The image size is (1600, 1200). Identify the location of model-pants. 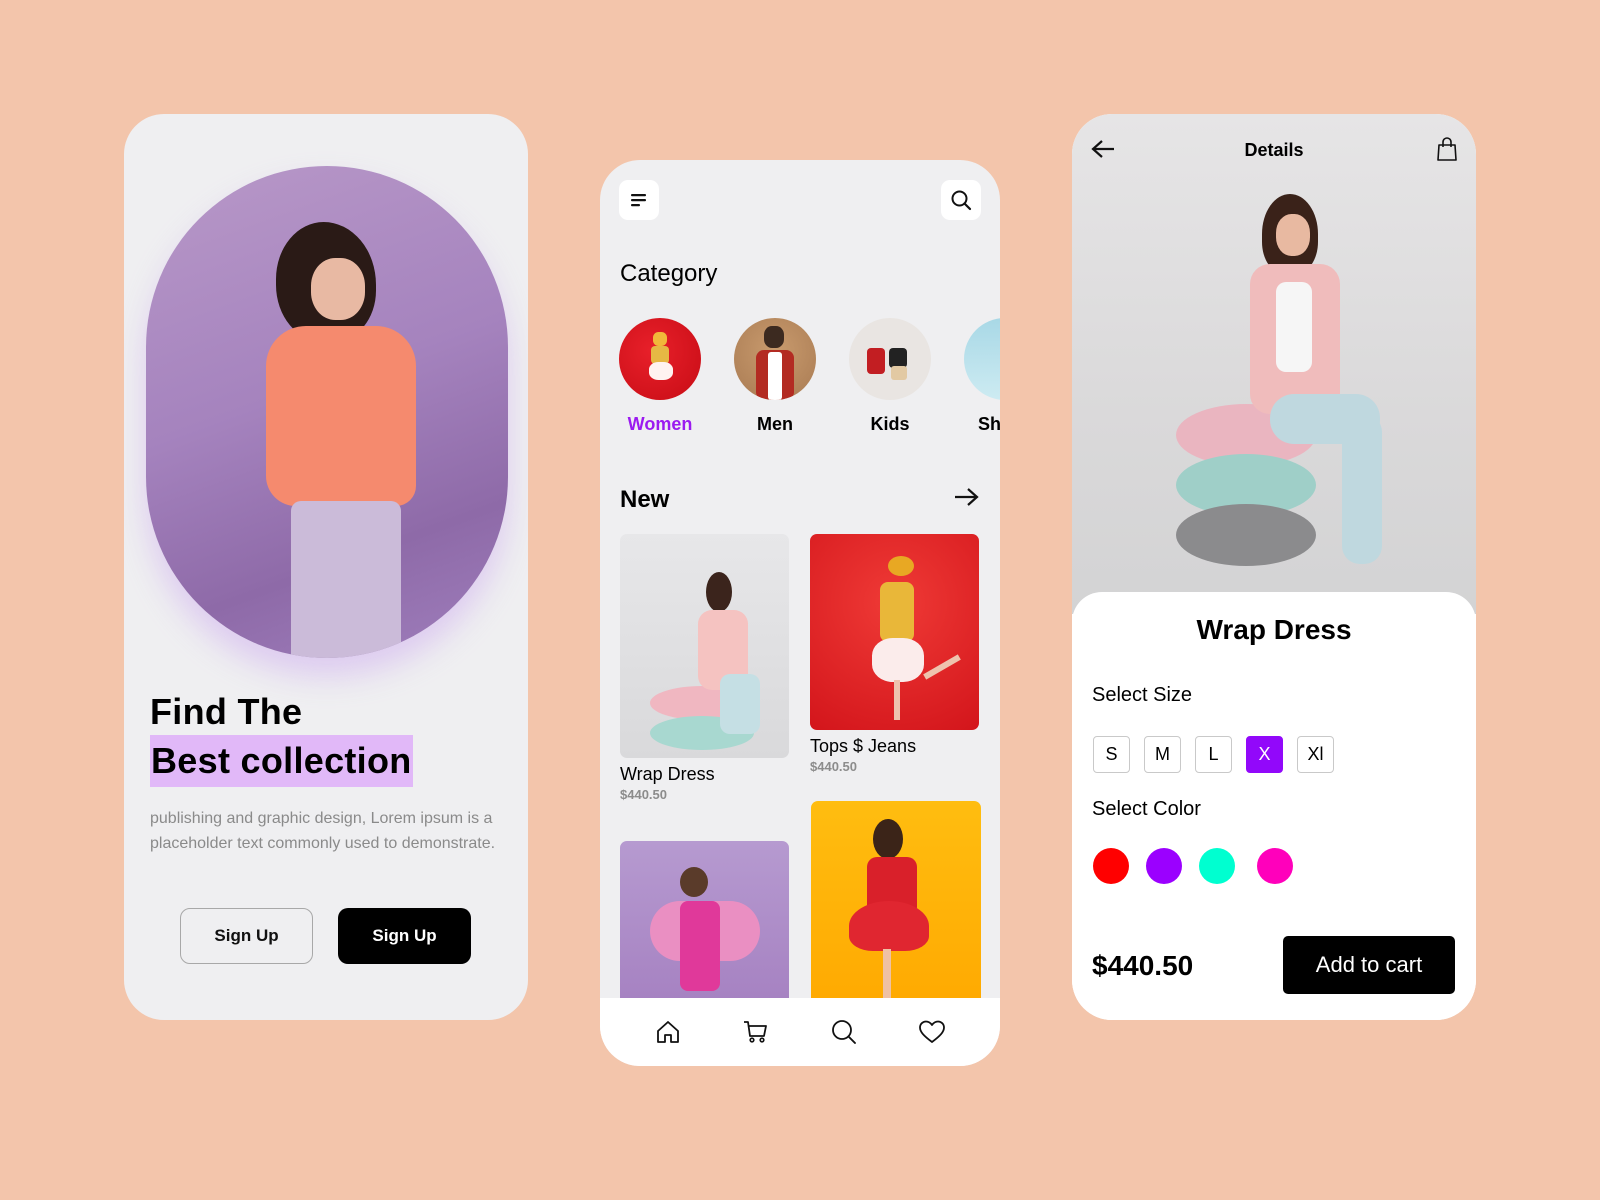
(346, 579).